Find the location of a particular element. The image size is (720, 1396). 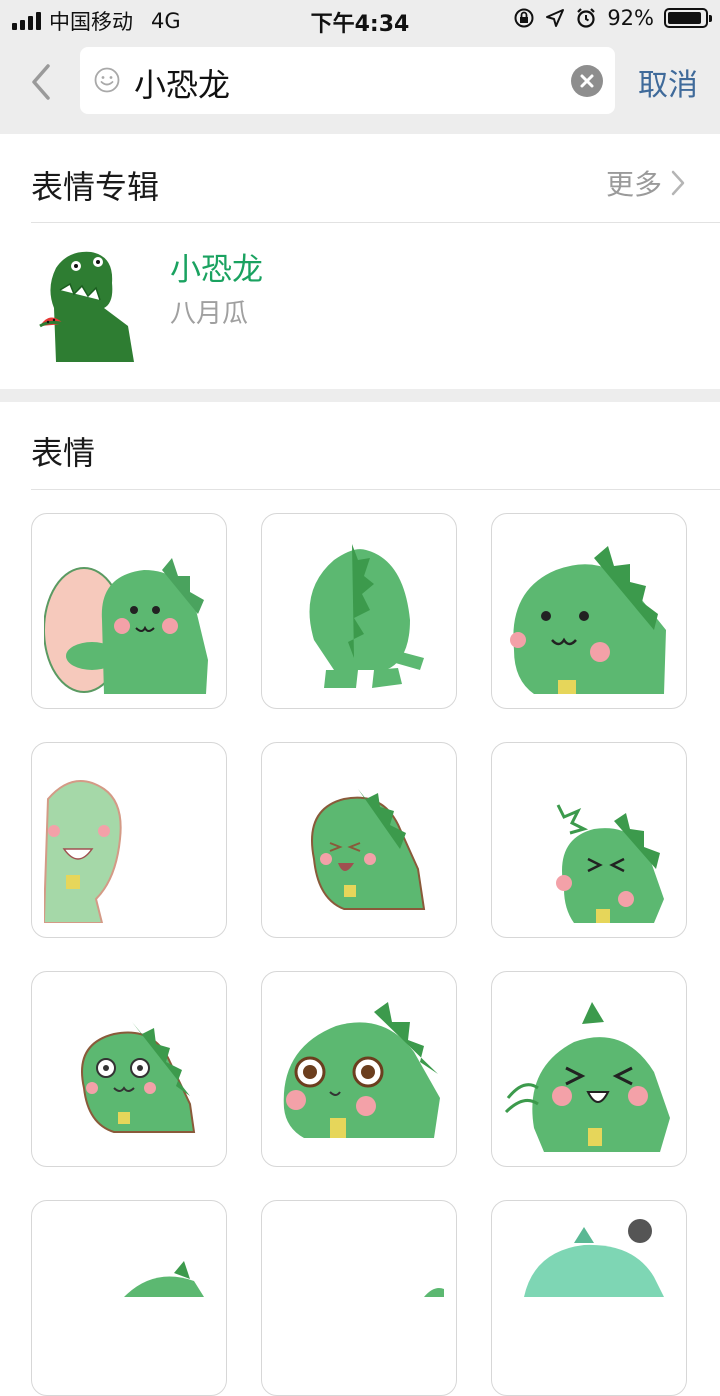

dino-hug-sticker-image is located at coordinates (126, 626).